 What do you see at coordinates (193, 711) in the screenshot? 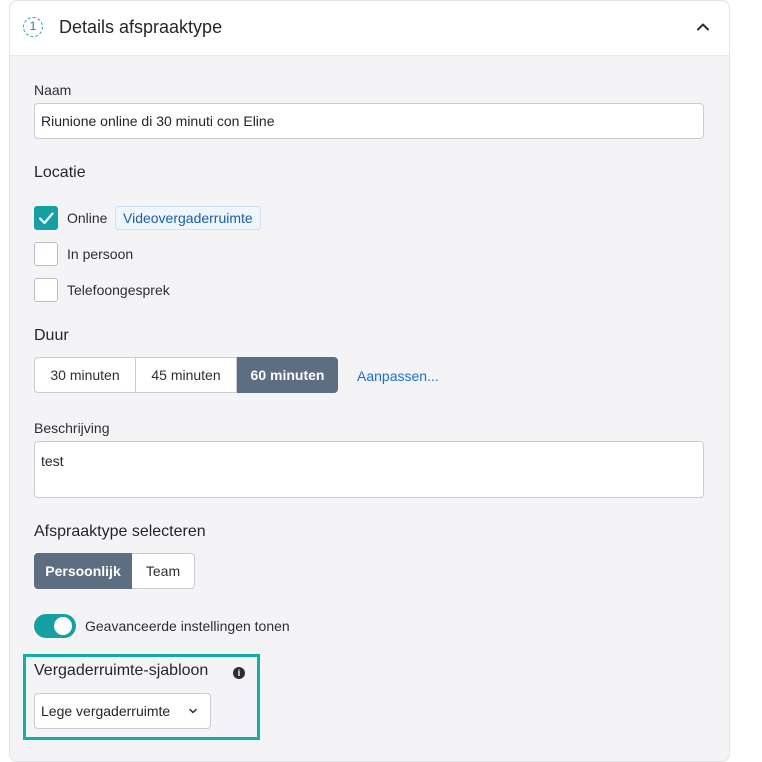
I see `chevron-down-icon` at bounding box center [193, 711].